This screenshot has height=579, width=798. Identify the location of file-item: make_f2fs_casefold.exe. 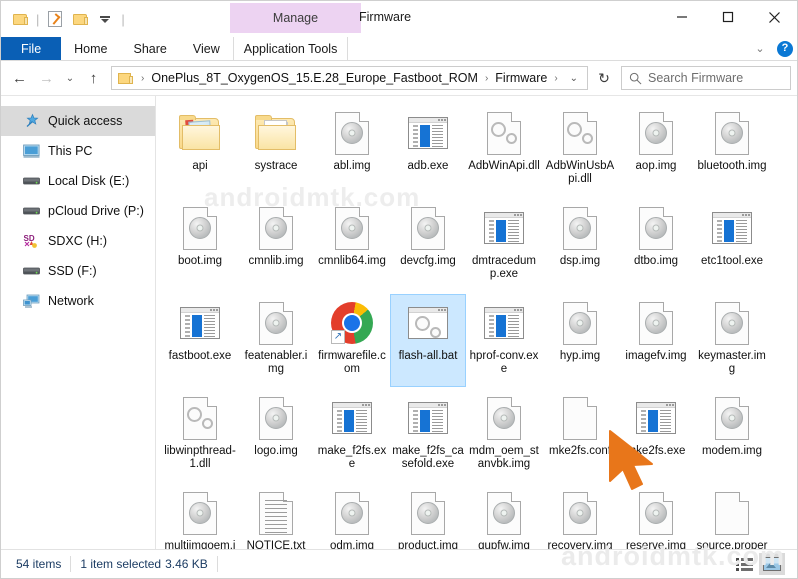
(428, 435).